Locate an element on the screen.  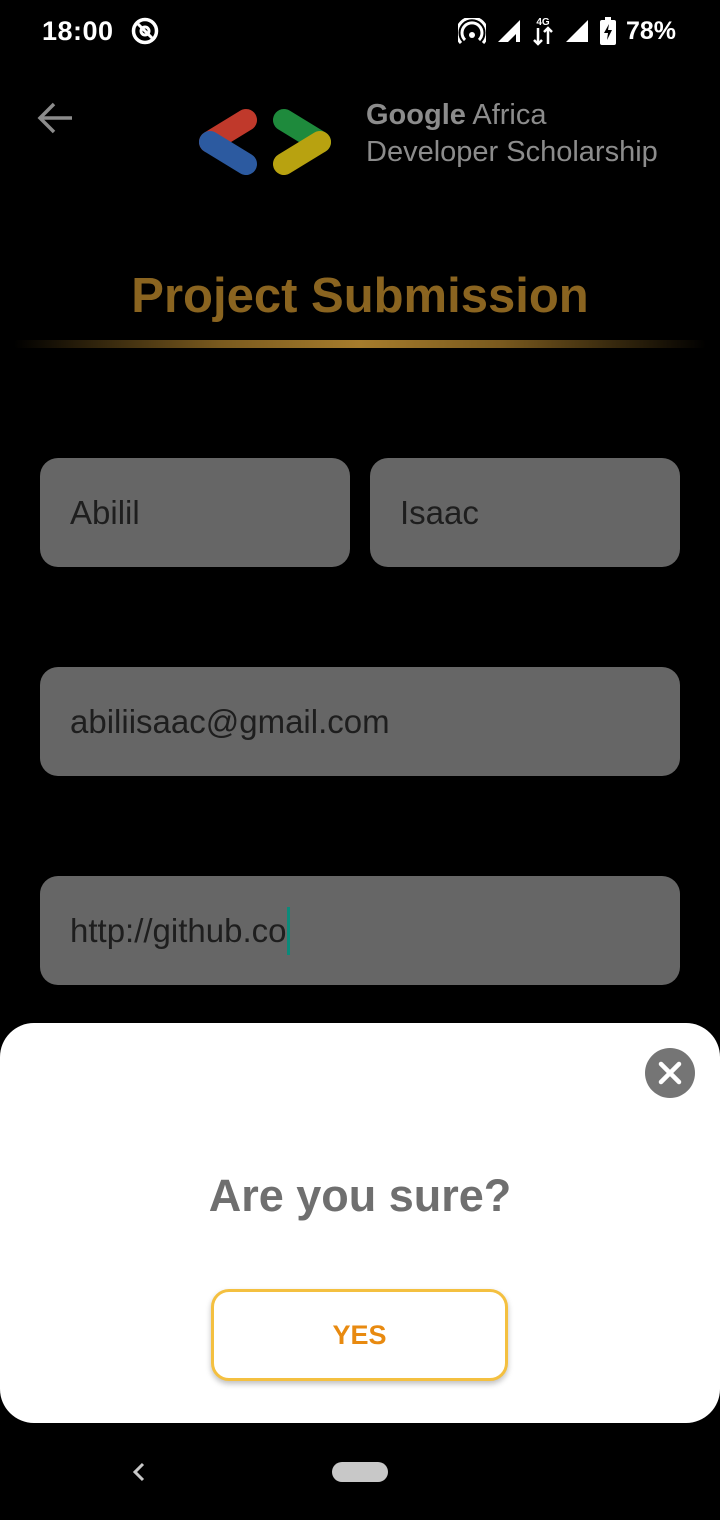
do-not-disturb-icon is located at coordinates (145, 31).